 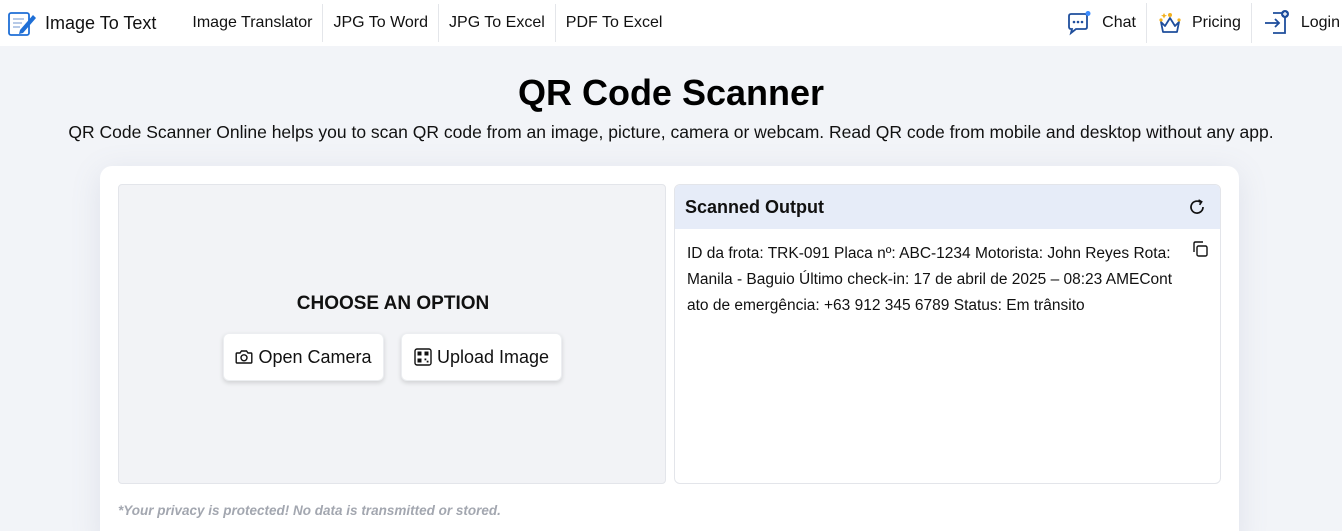 What do you see at coordinates (381, 23) in the screenshot?
I see `nav-jpg-to-word: JPG To Word` at bounding box center [381, 23].